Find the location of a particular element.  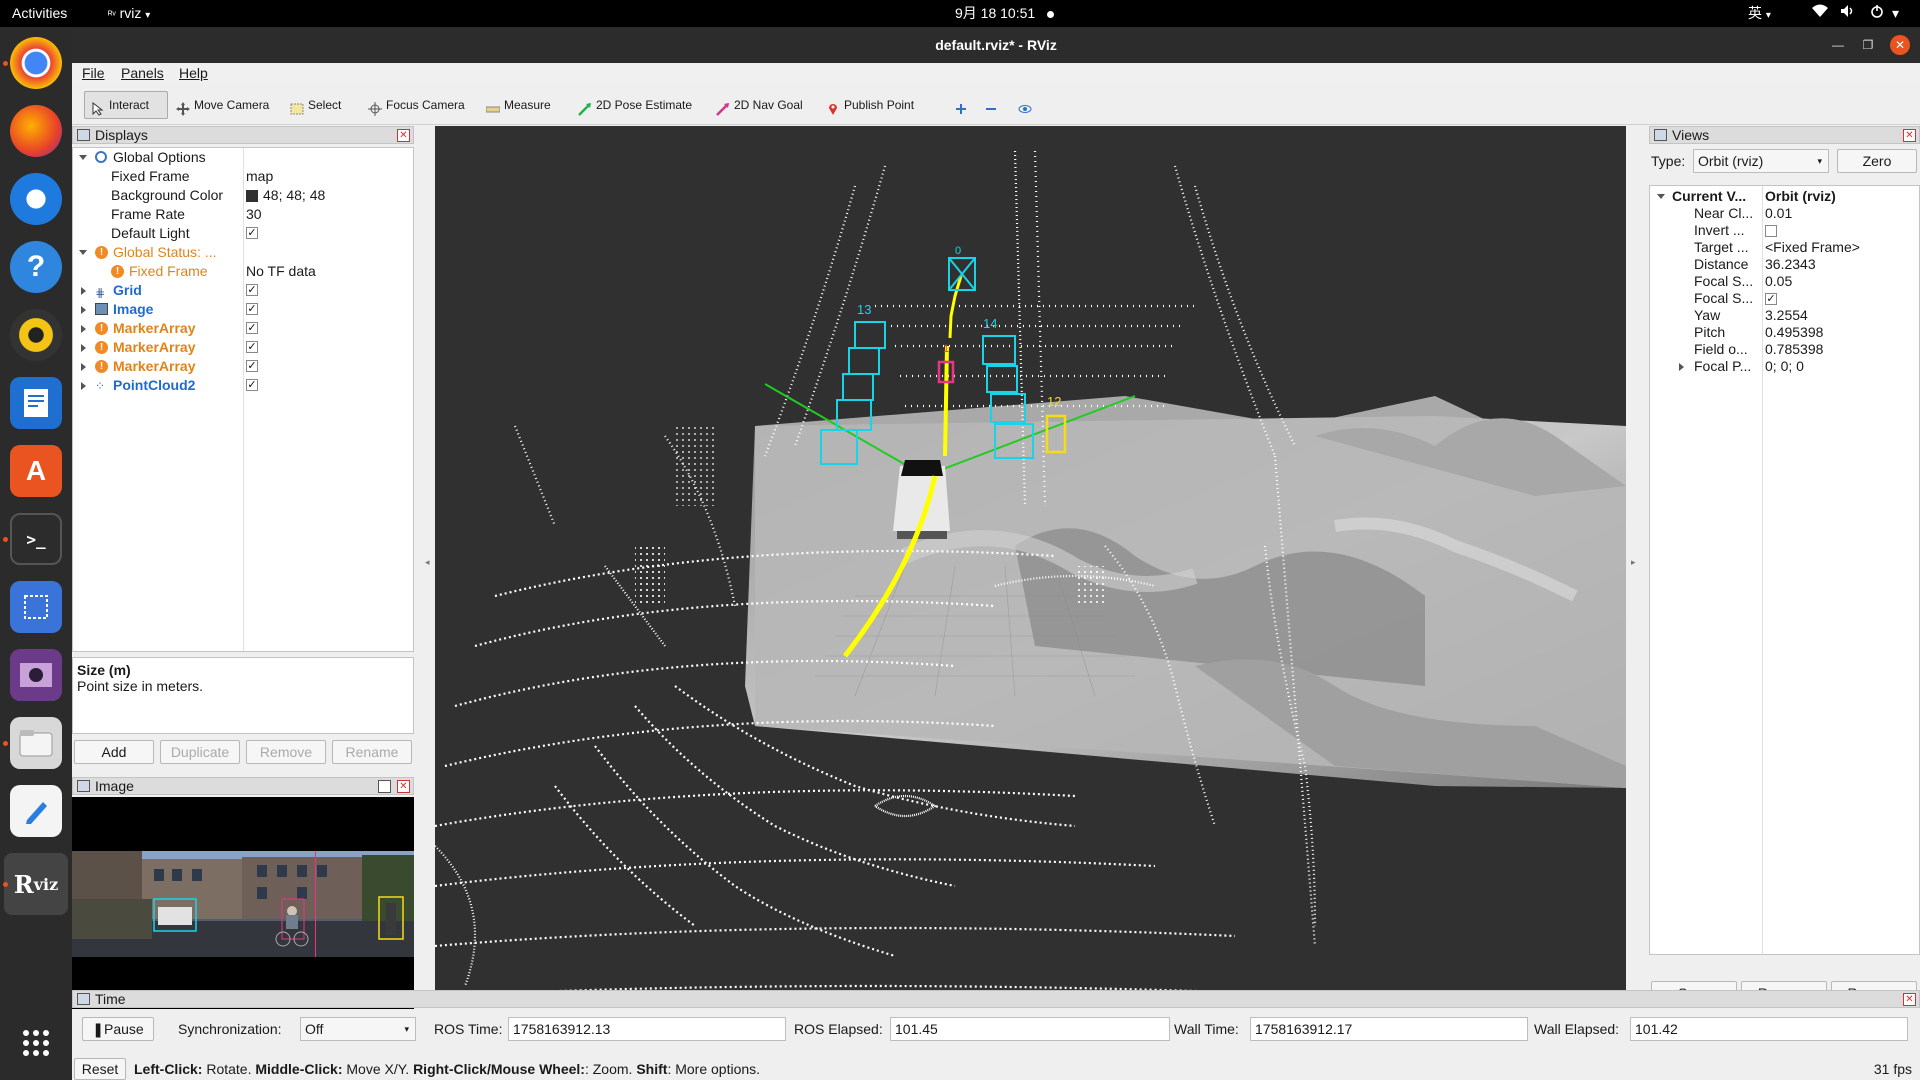

tree-row-markerarray-1: ! MarkerArray ✓ is located at coordinates (278, 328).